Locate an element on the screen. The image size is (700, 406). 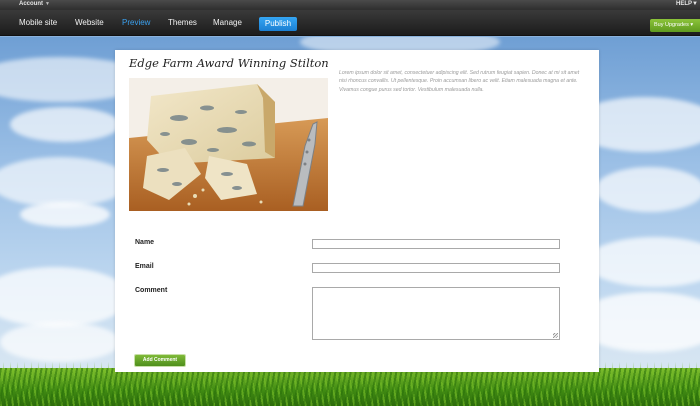
chevron-down-icon: ▾ is located at coordinates (692, 25).